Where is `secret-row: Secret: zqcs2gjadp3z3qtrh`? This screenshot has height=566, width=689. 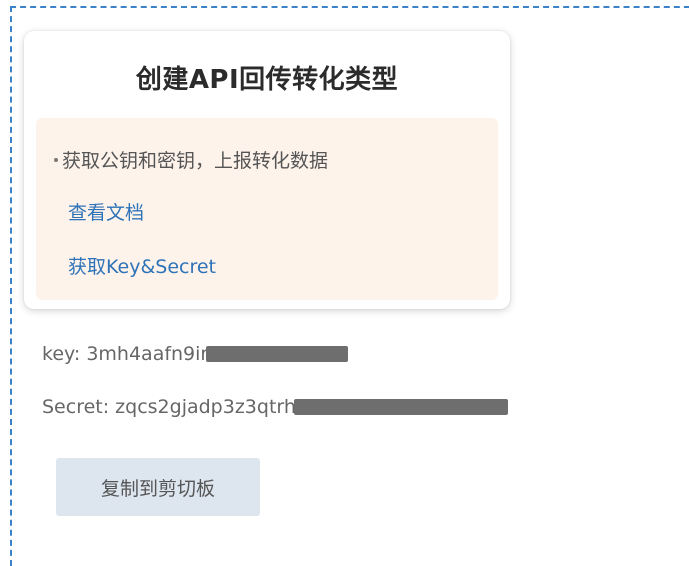 secret-row: Secret: zqcs2gjadp3z3qtrh is located at coordinates (275, 407).